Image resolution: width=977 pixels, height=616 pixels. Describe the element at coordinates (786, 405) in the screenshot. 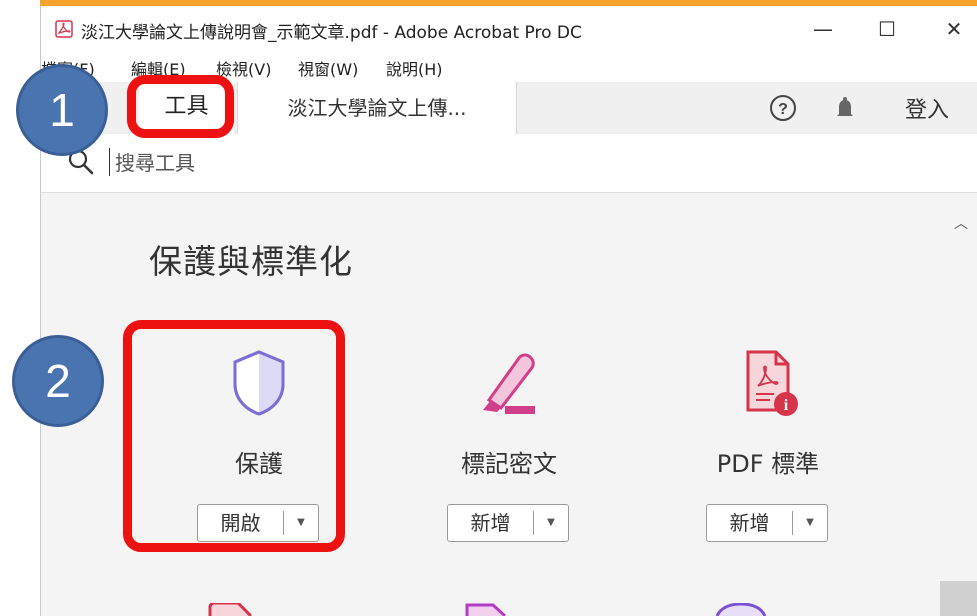

I see `svg-text: i` at that location.